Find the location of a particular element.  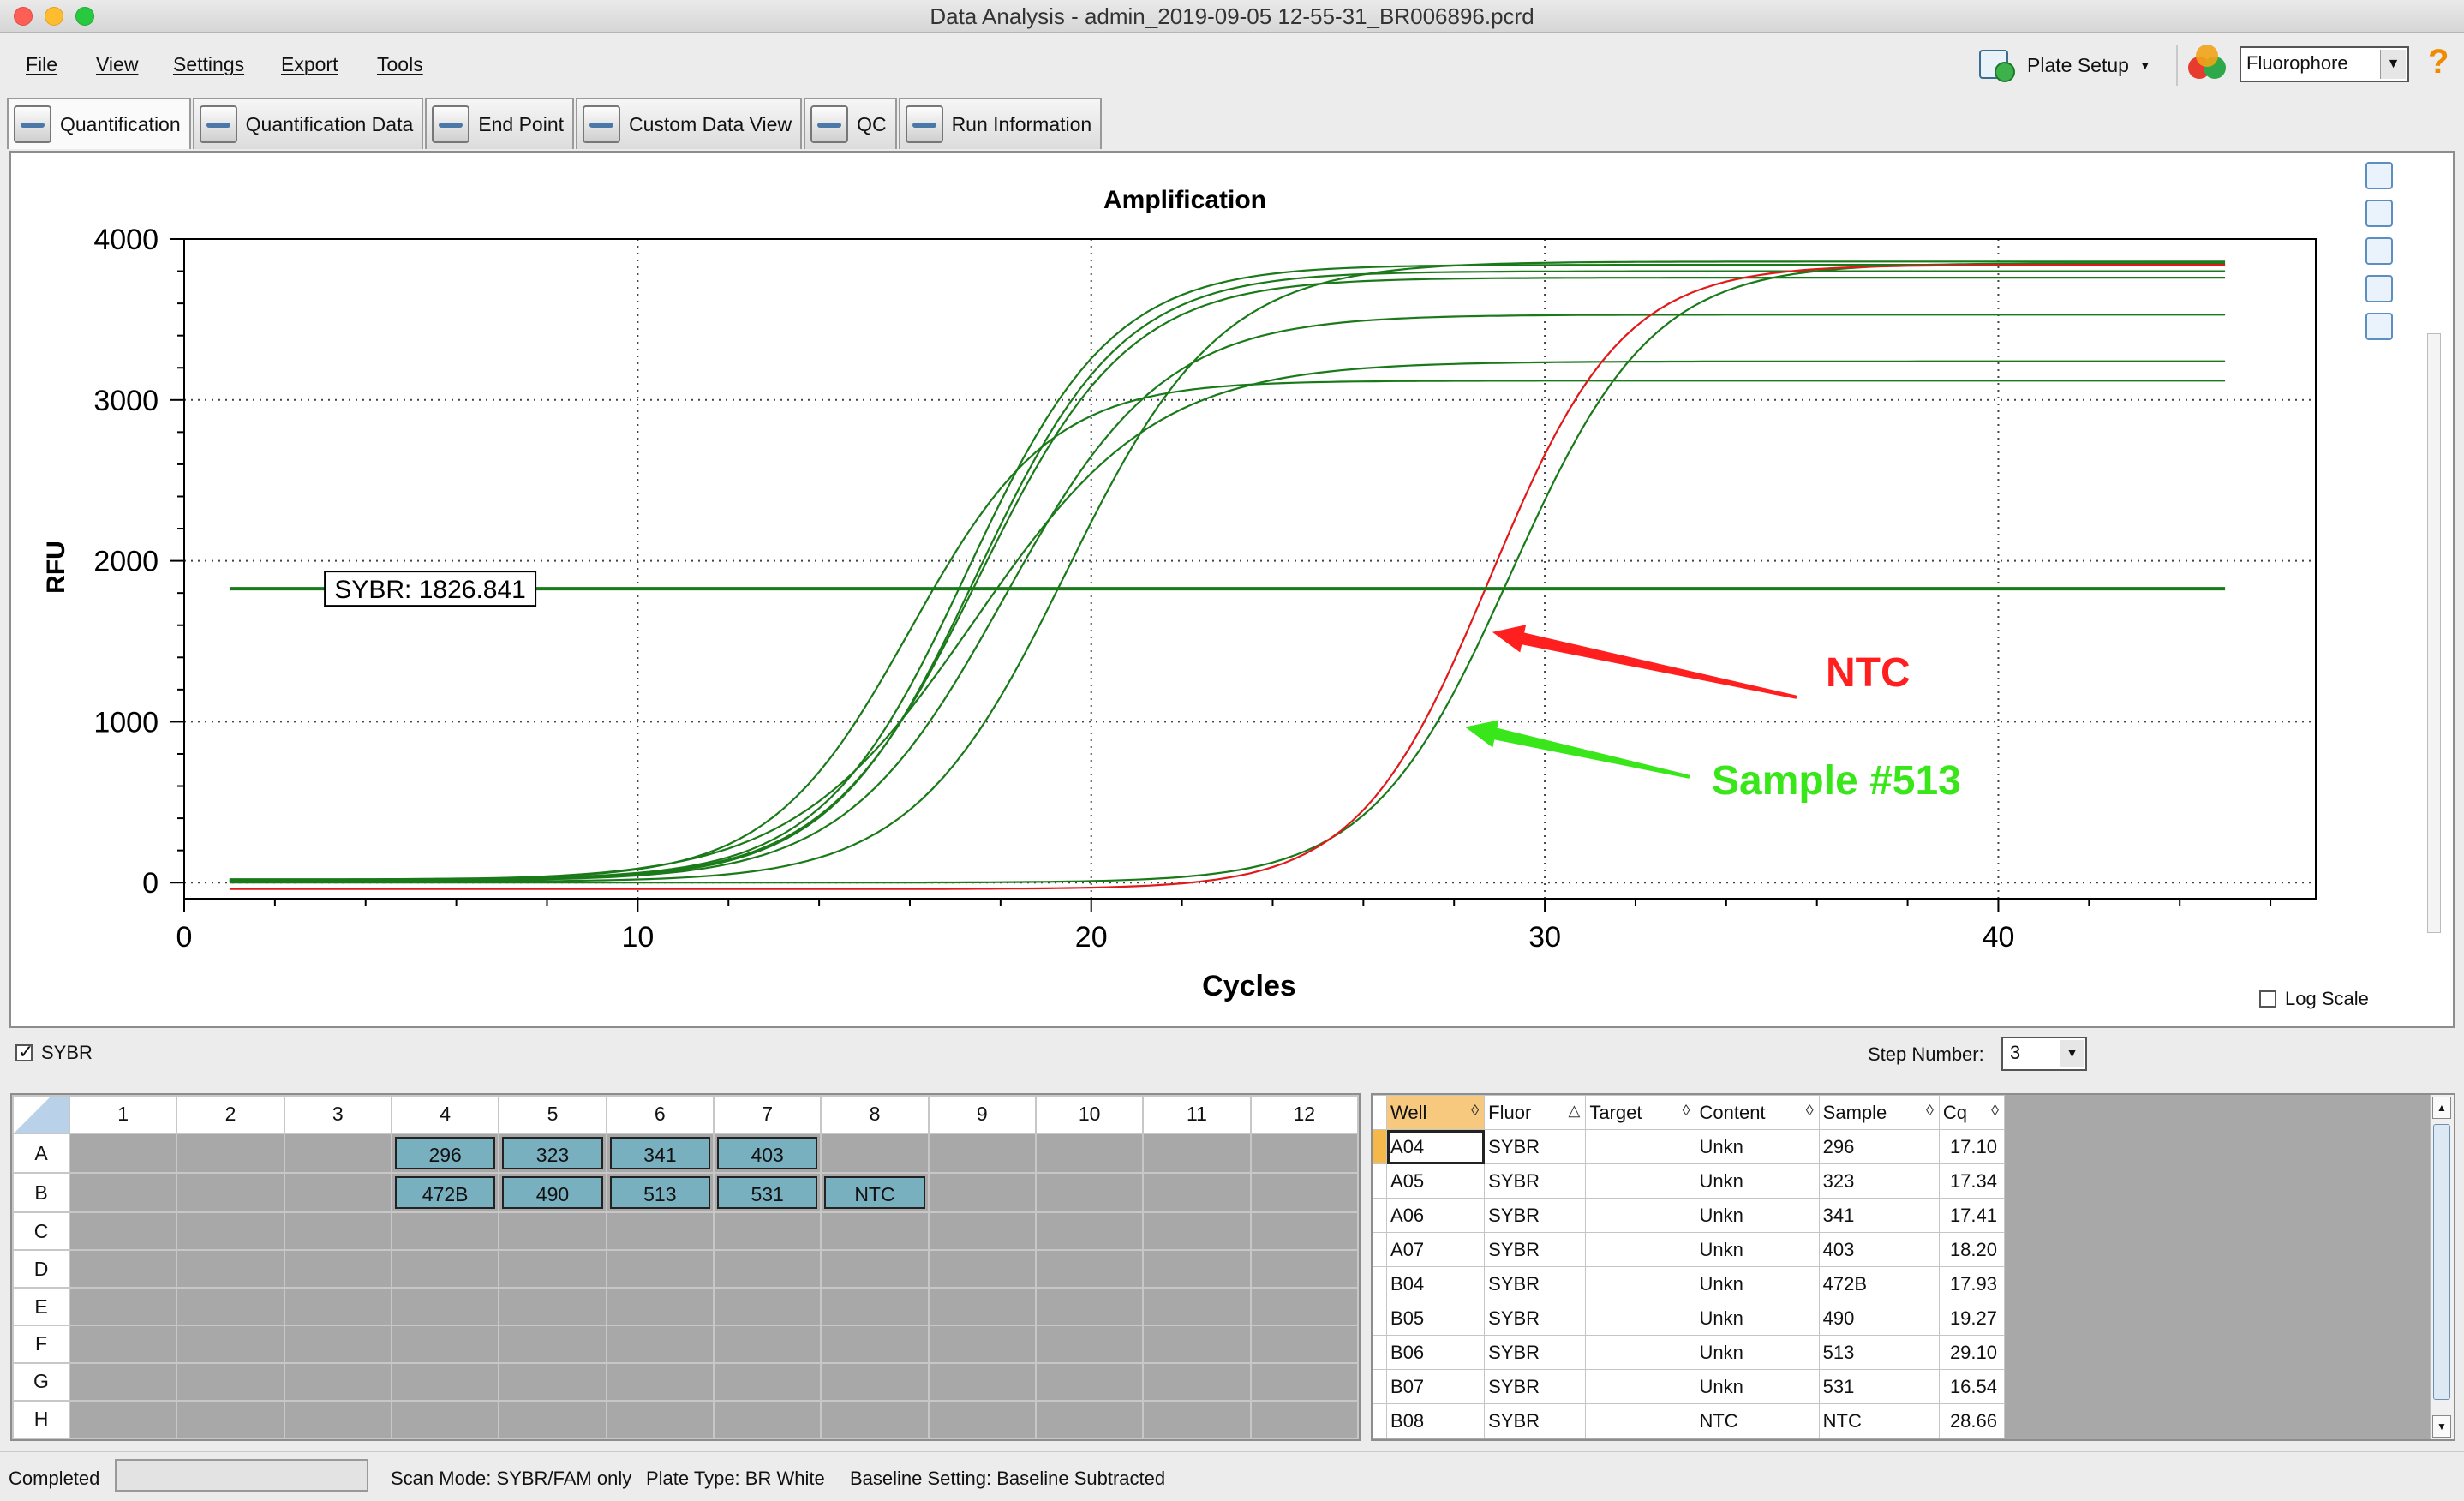

plate-row-header: E is located at coordinates (41, 1306).